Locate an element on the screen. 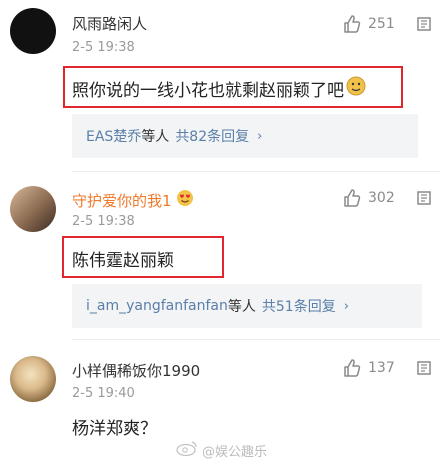  like-button: 302 is located at coordinates (368, 198).